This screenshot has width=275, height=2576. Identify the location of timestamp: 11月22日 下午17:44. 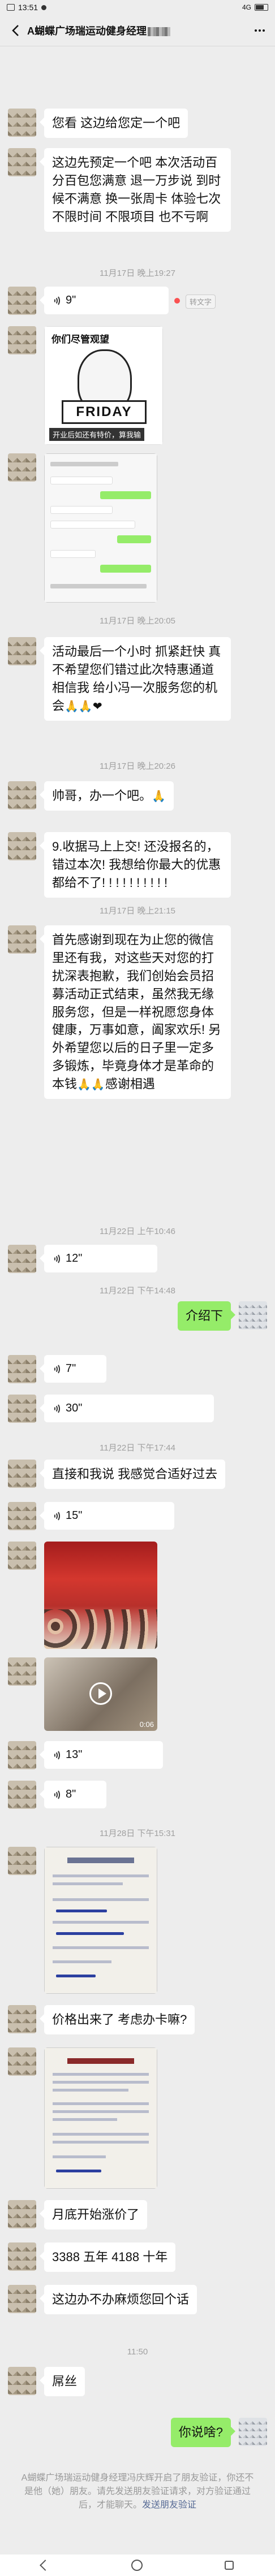
(137, 1448).